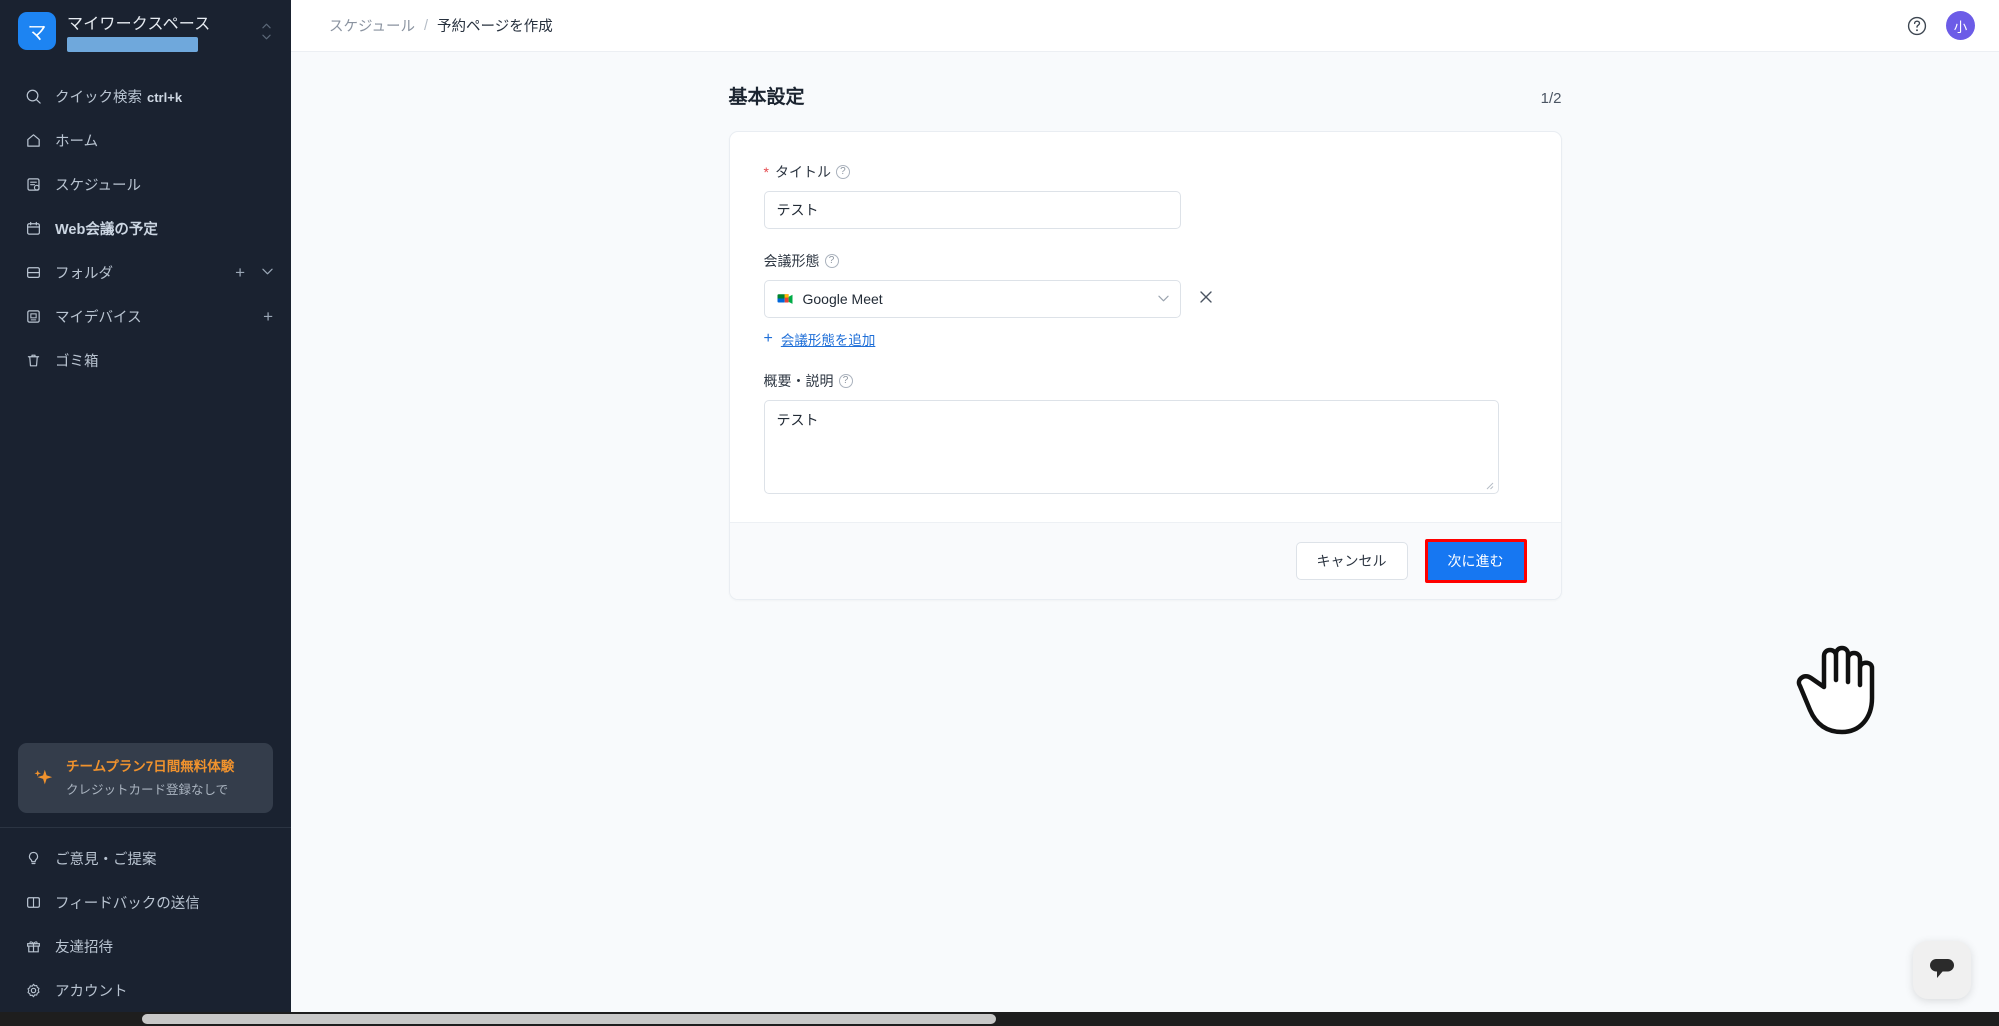 The width and height of the screenshot is (1999, 1026). Describe the element at coordinates (797, 420) in the screenshot. I see `description-textarea-value: テスト` at that location.